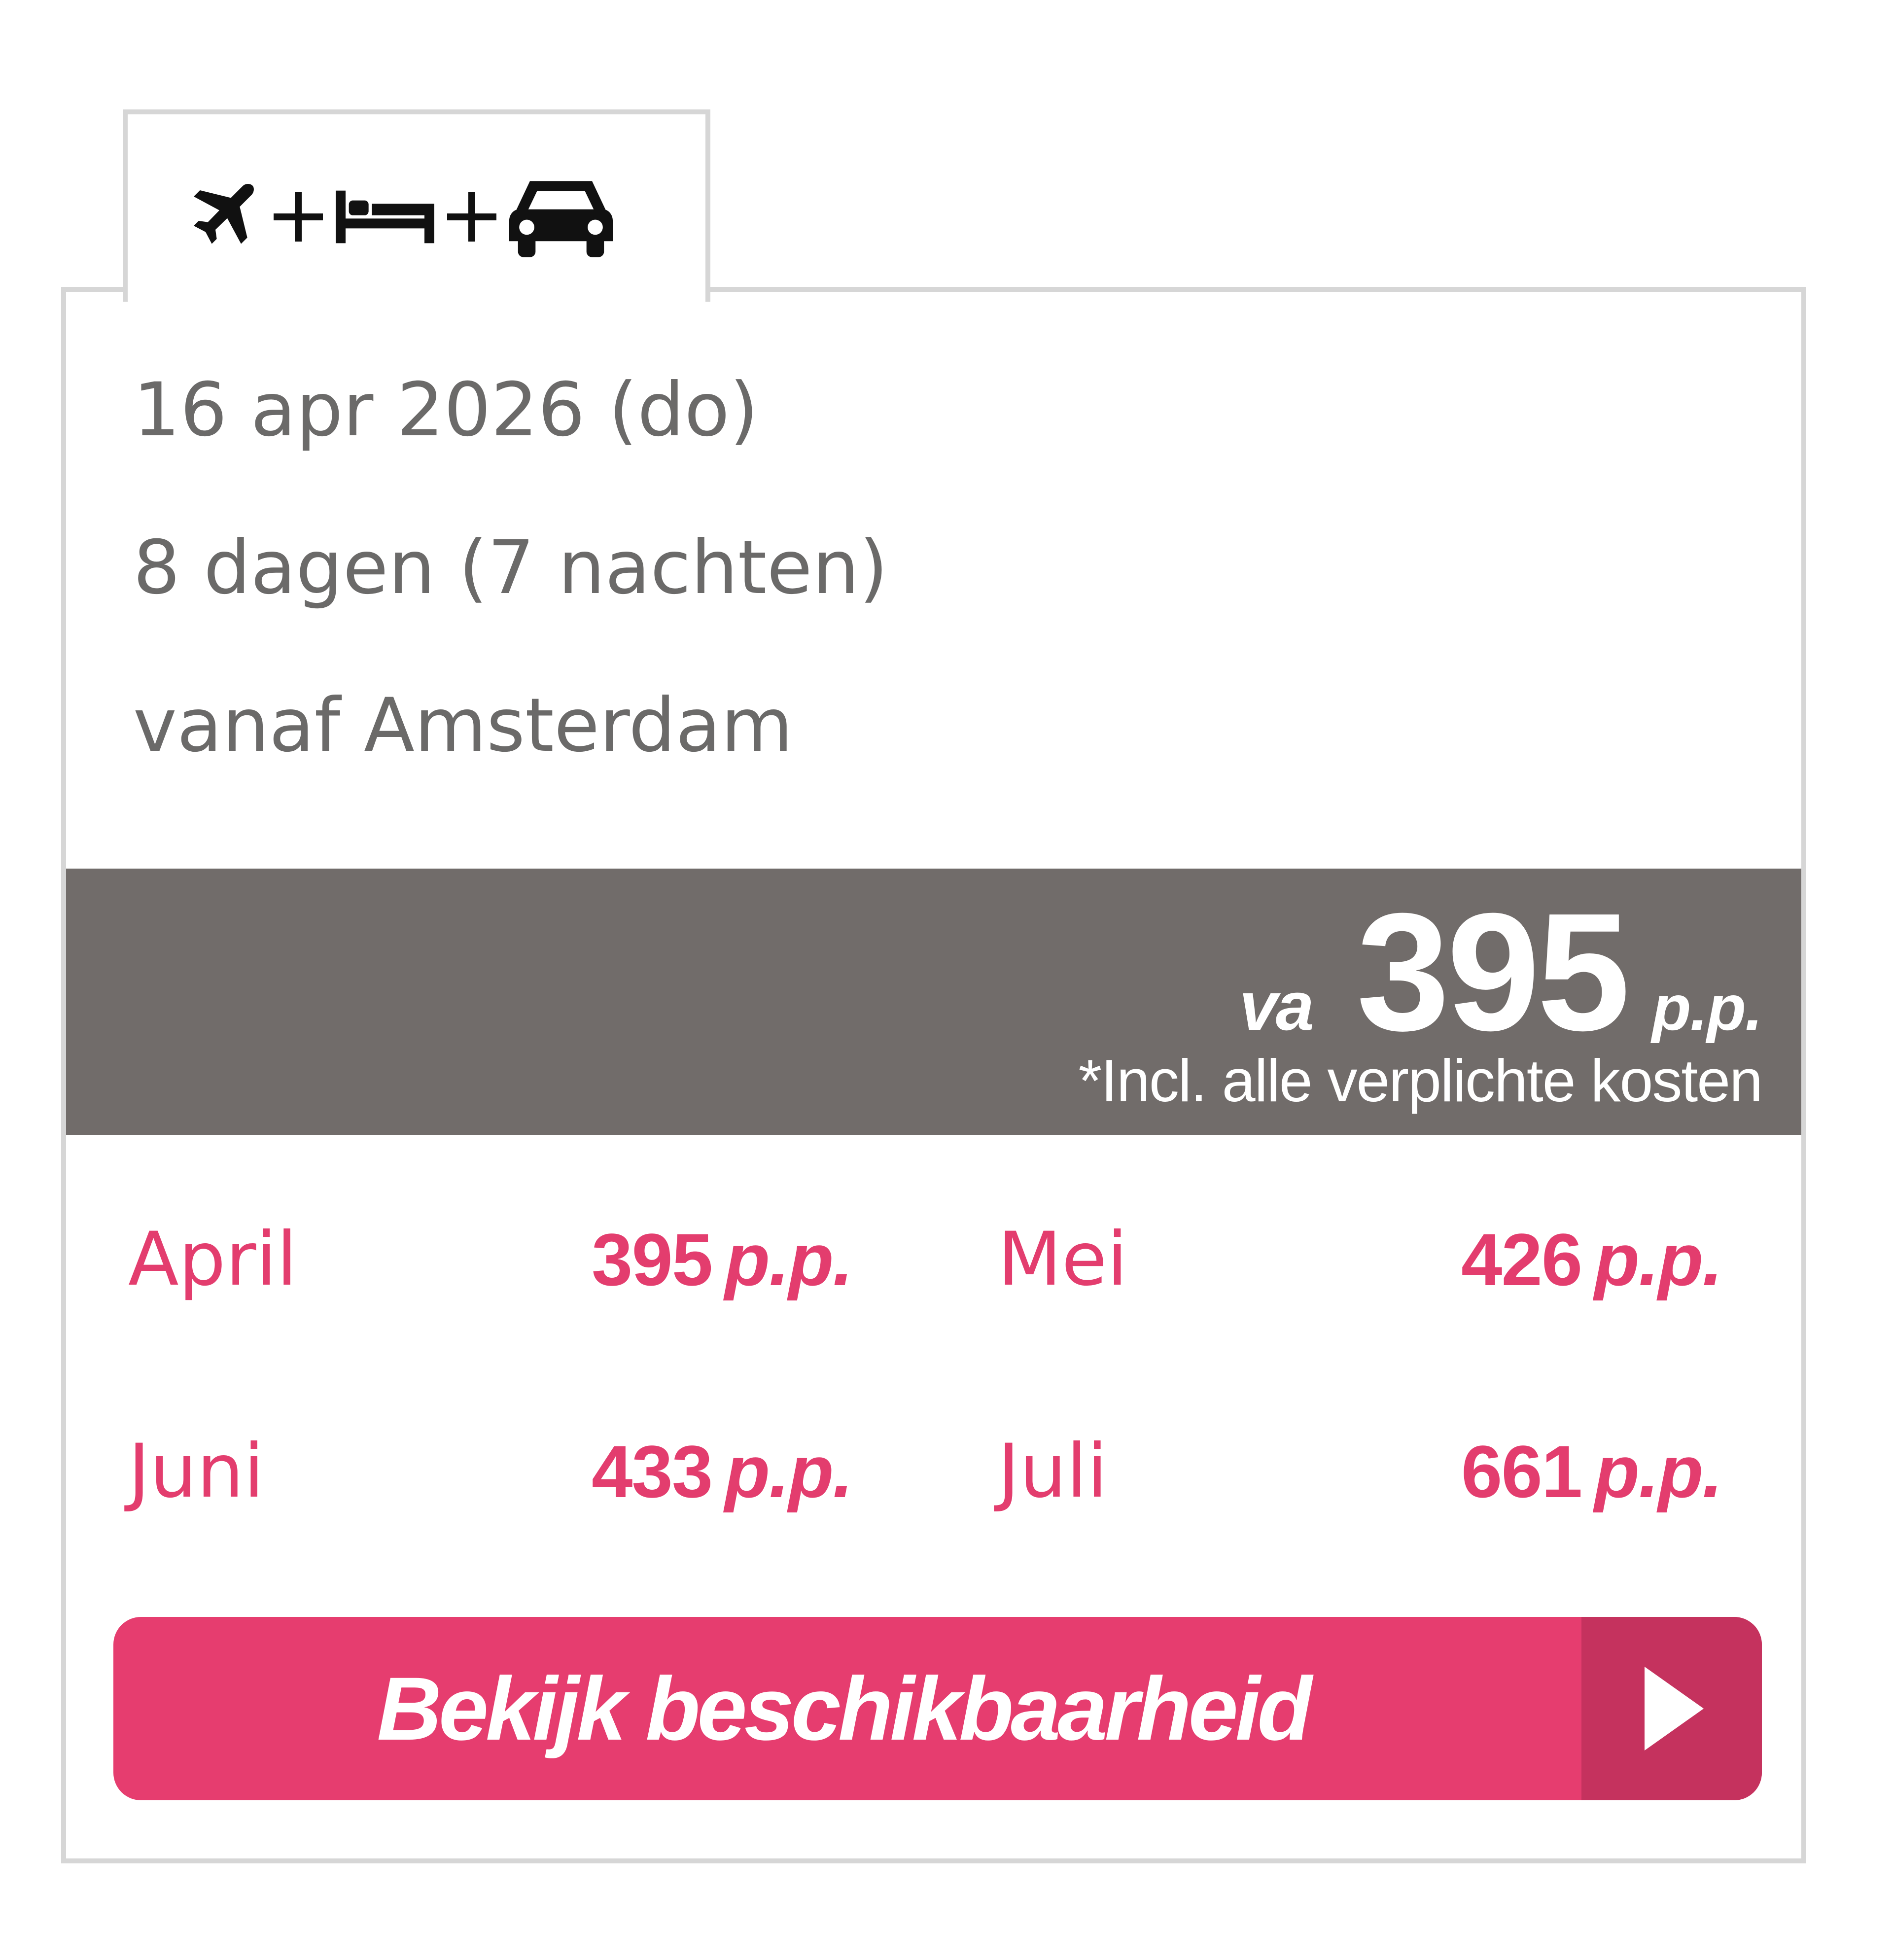 This screenshot has width=1893, height=1960. Describe the element at coordinates (722, 1471) in the screenshot. I see `month-price-juni: 433 p.p.` at that location.